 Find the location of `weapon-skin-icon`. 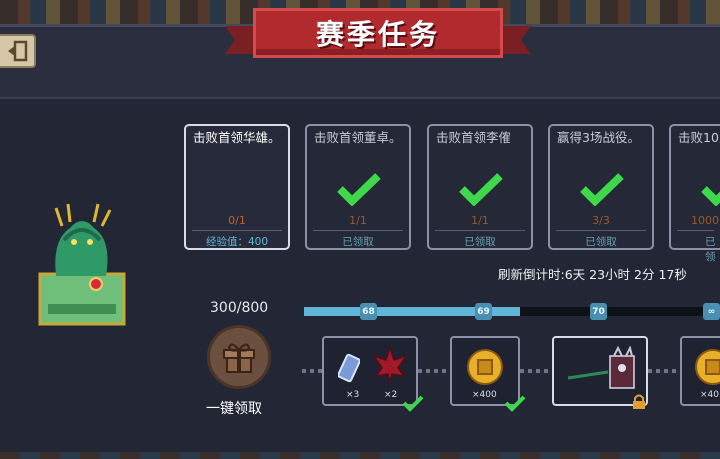

weapon-skin-icon is located at coordinates (601, 367).